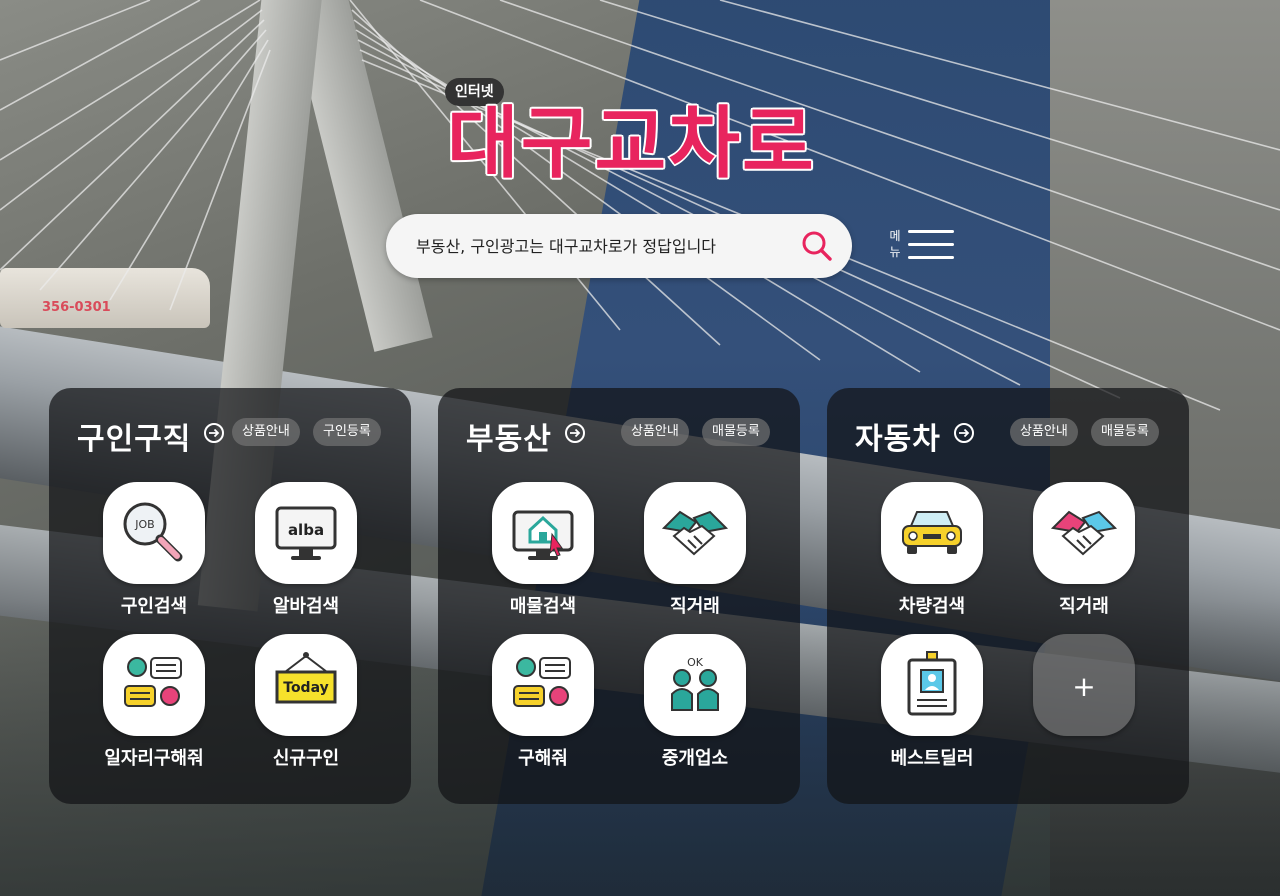  What do you see at coordinates (144, 524) in the screenshot?
I see `svg-text: JOB` at bounding box center [144, 524].